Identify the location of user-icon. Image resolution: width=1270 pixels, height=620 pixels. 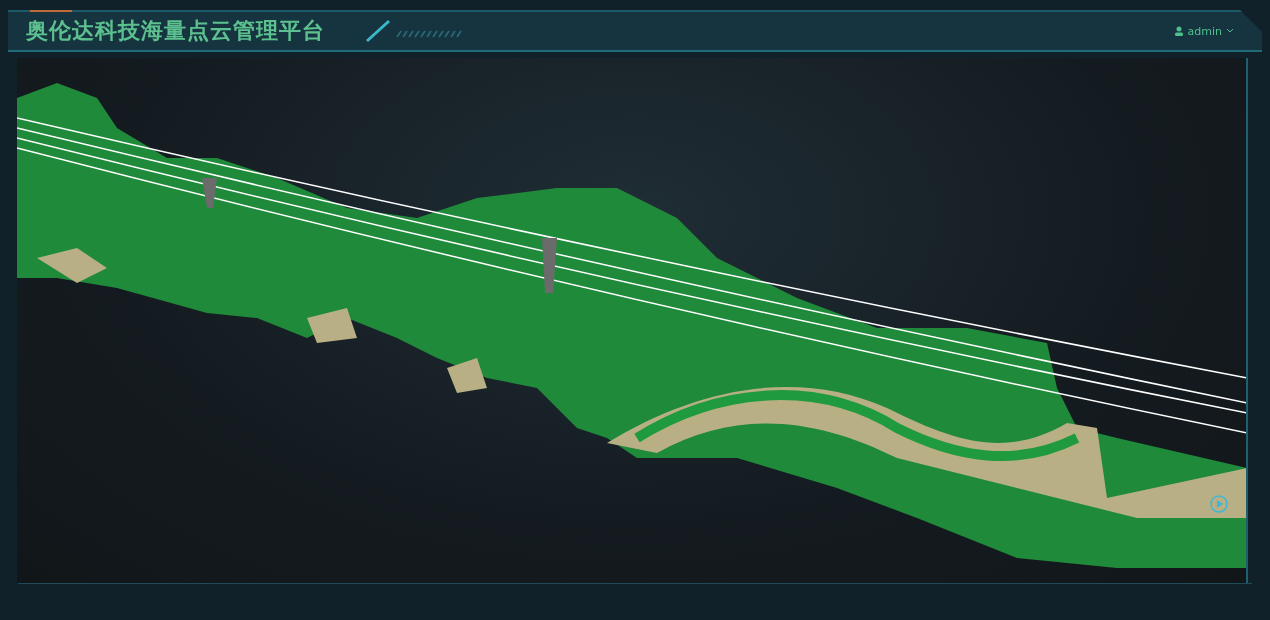
(1178, 31).